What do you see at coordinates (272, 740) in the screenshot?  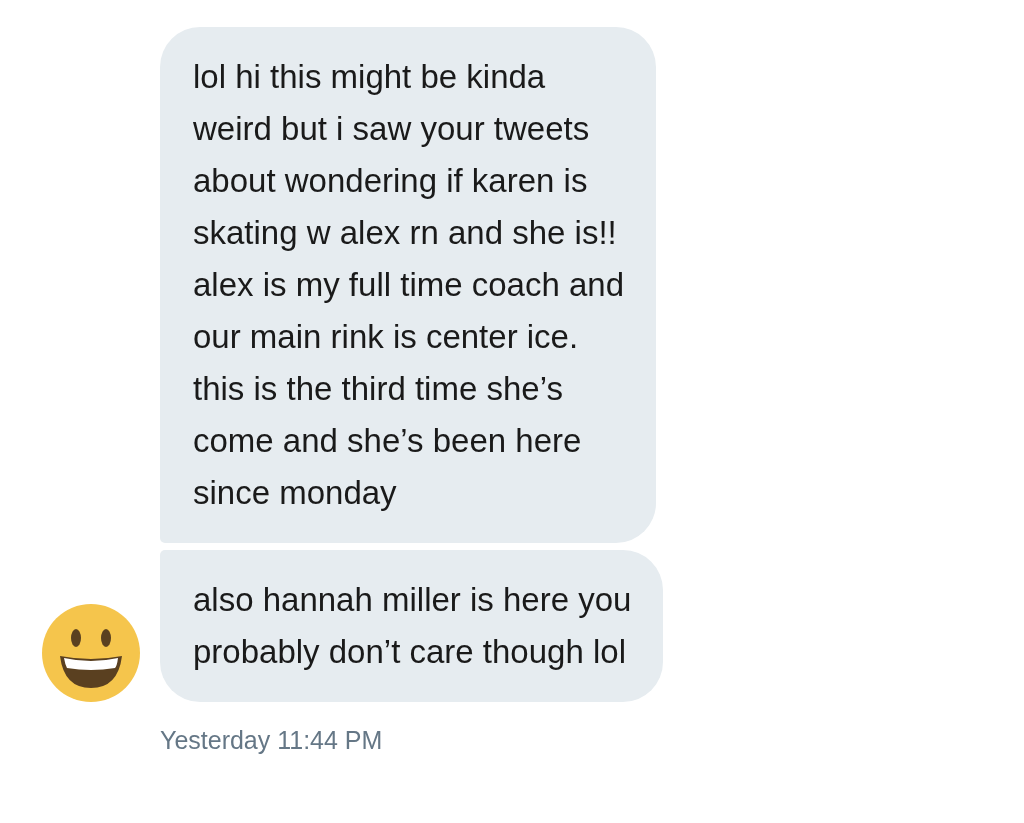 I see `message-timestamp: Yesterday 11:44 PM` at bounding box center [272, 740].